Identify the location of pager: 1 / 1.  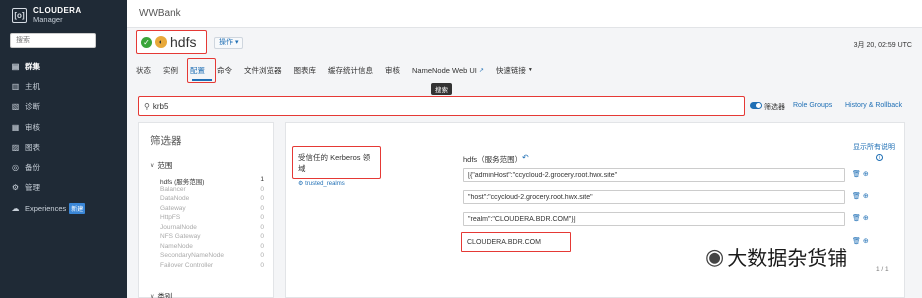
(882, 269).